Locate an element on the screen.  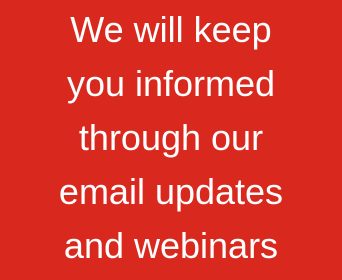
banner-message-line-5: and webinars is located at coordinates (171, 245).